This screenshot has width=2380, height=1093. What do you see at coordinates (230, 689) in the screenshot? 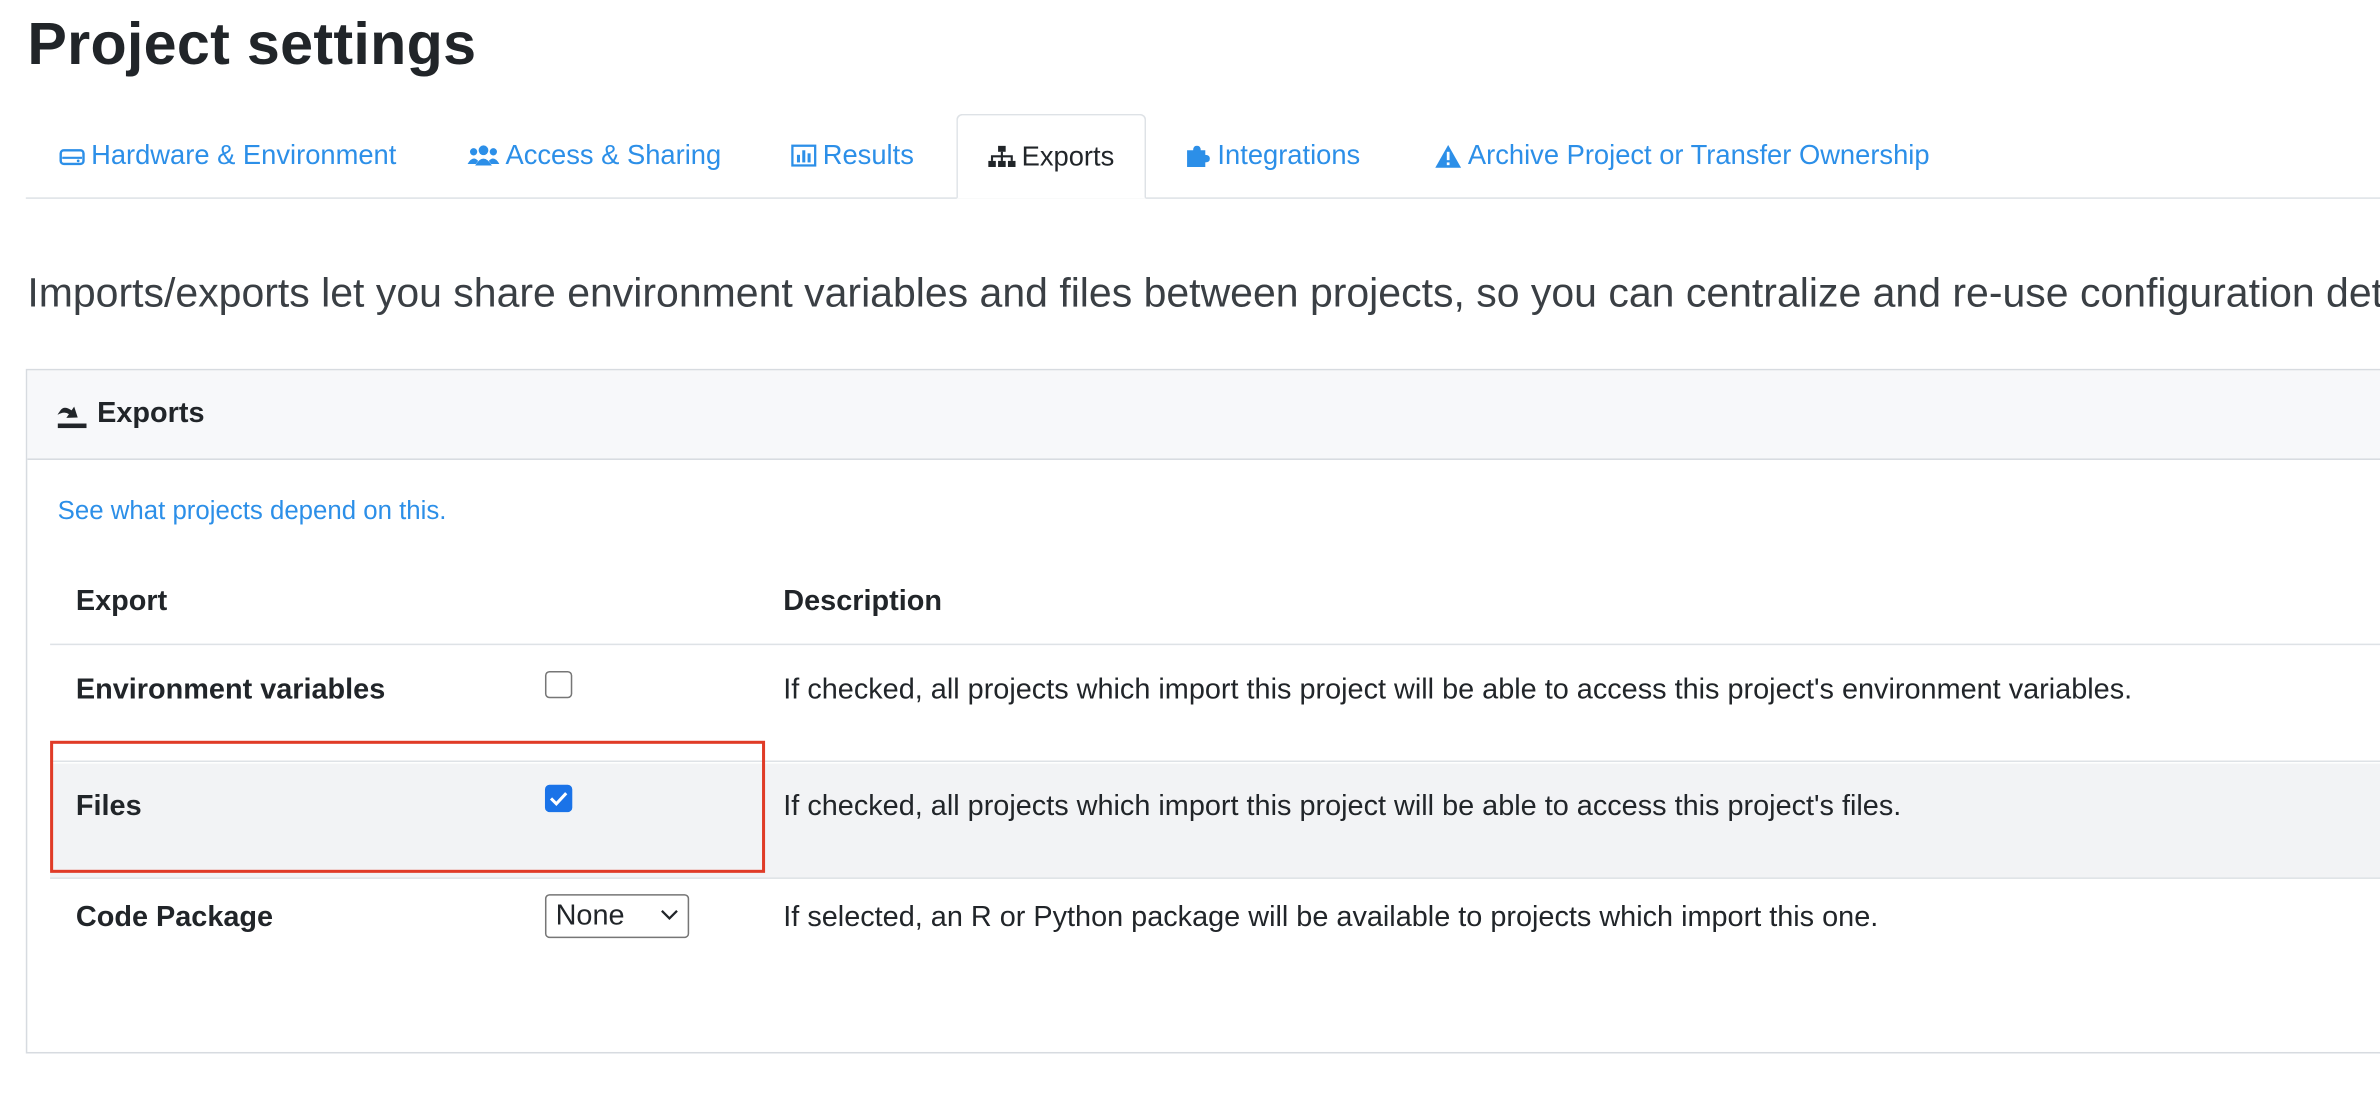
I see `export-name: Environment variables` at bounding box center [230, 689].